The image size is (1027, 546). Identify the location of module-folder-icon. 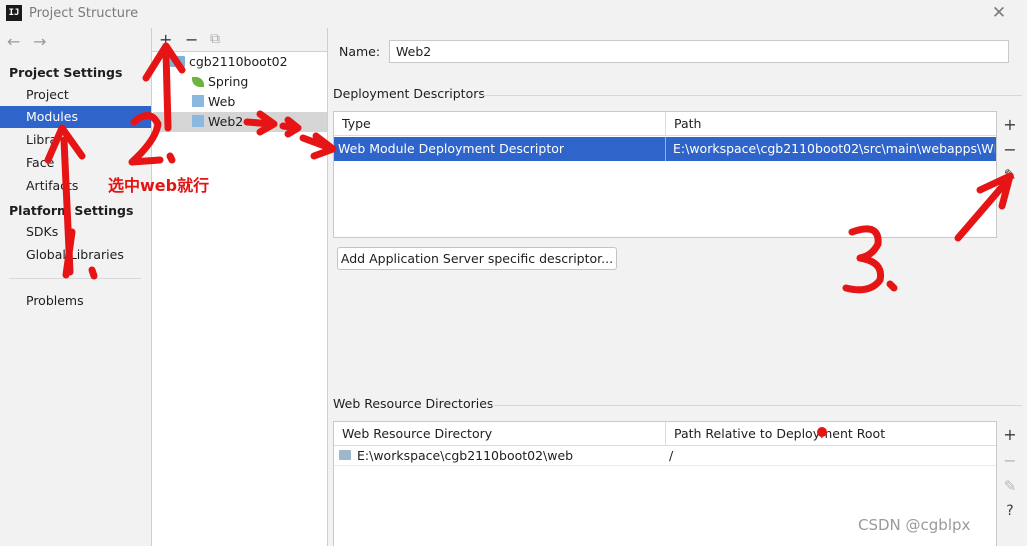
(177, 61).